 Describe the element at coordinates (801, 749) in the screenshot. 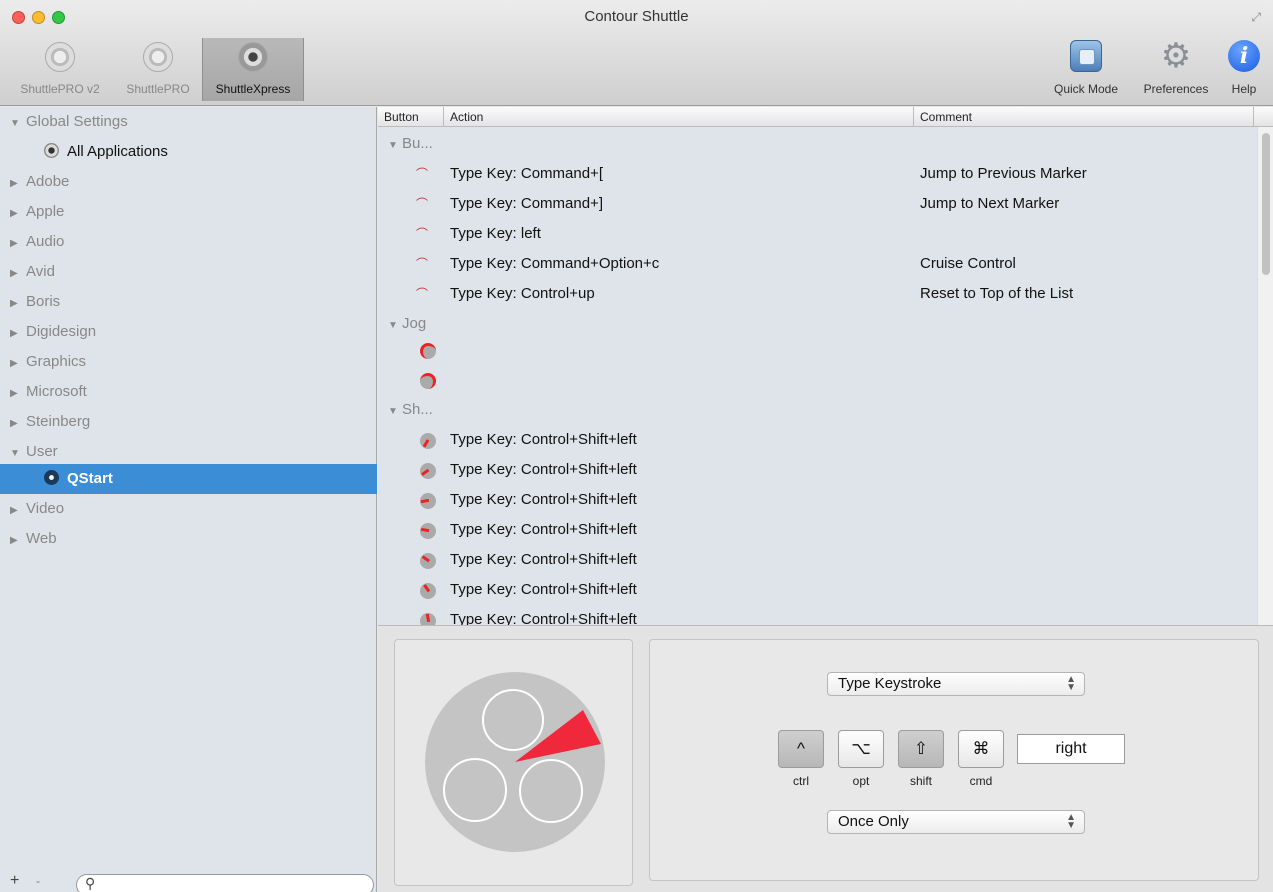

I see `ctrl-modifier-button: ^` at that location.